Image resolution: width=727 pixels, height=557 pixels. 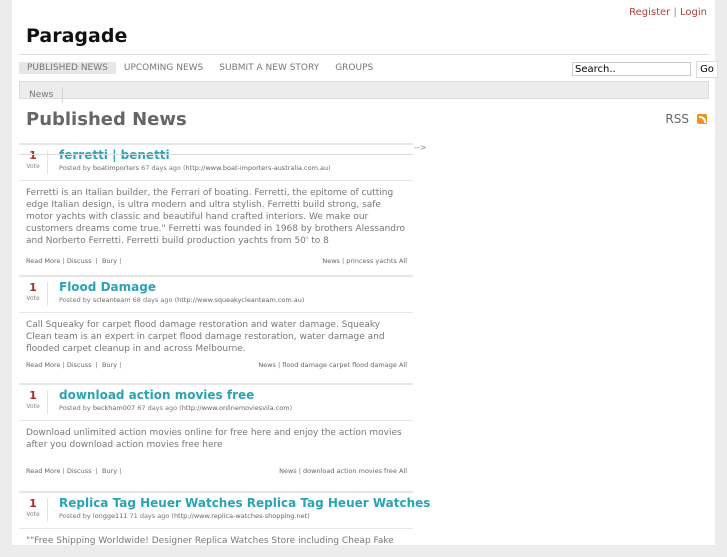 I want to click on account-links: Register | Login, so click(x=668, y=12).